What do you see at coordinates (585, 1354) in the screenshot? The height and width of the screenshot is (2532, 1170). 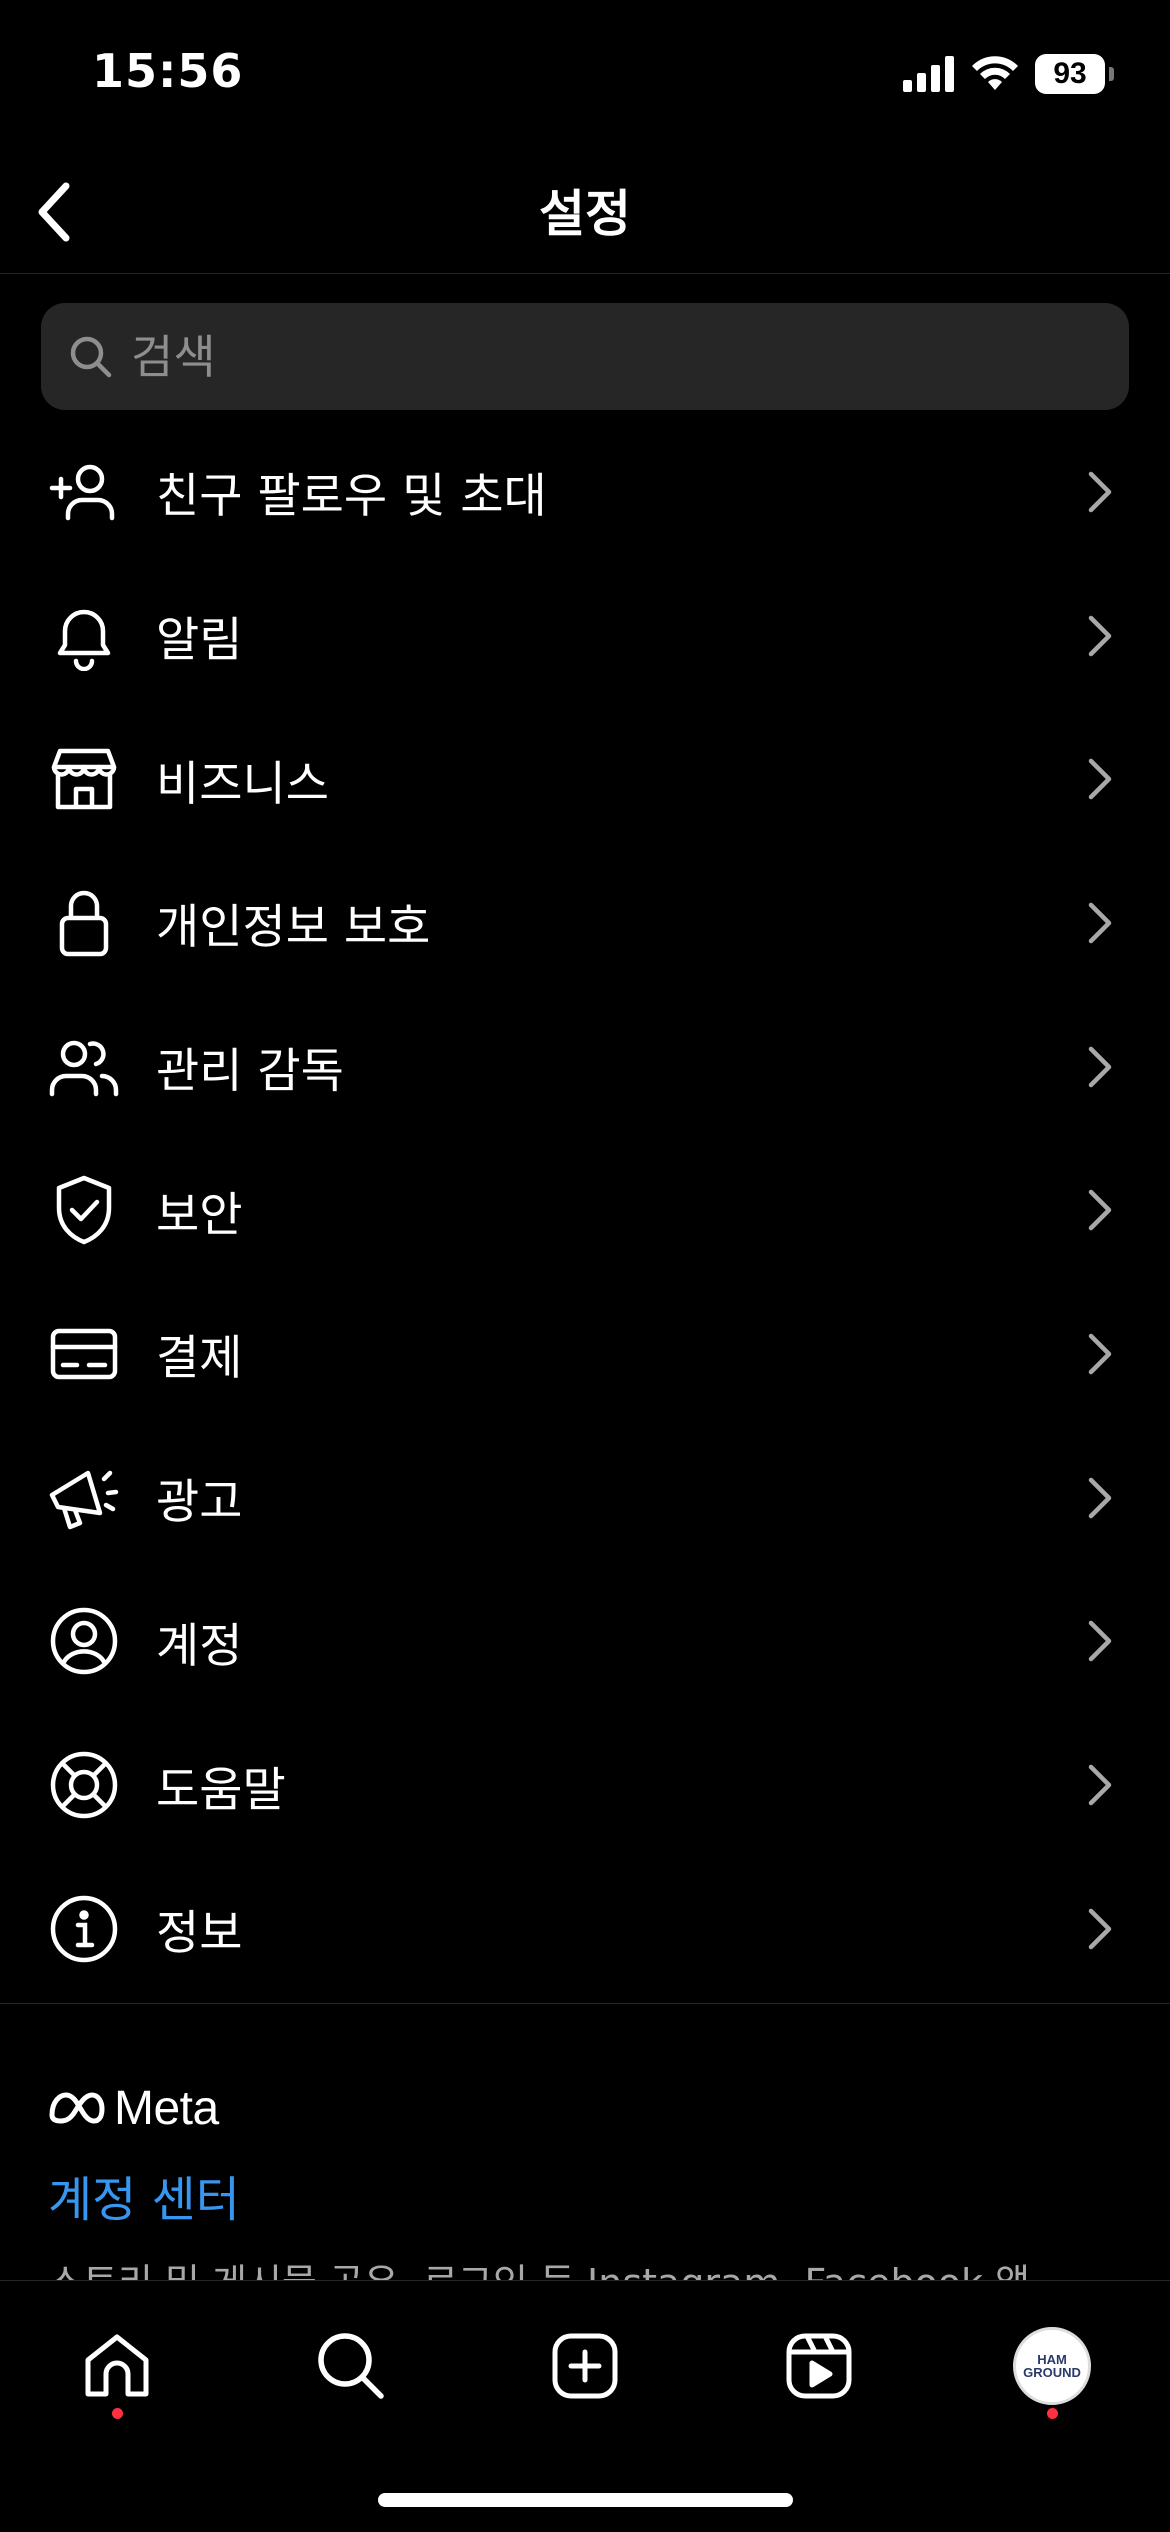 I see `menu-item-payments: 결제` at bounding box center [585, 1354].